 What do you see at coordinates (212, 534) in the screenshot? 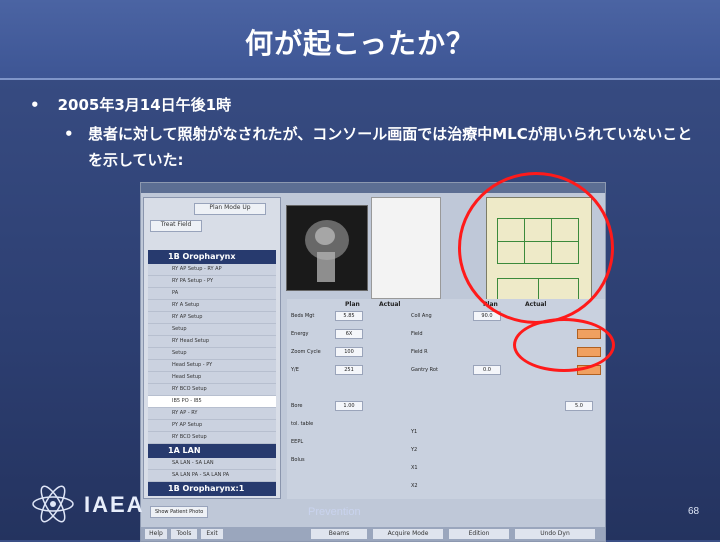
I see `exit-button: Exit` at bounding box center [212, 534].